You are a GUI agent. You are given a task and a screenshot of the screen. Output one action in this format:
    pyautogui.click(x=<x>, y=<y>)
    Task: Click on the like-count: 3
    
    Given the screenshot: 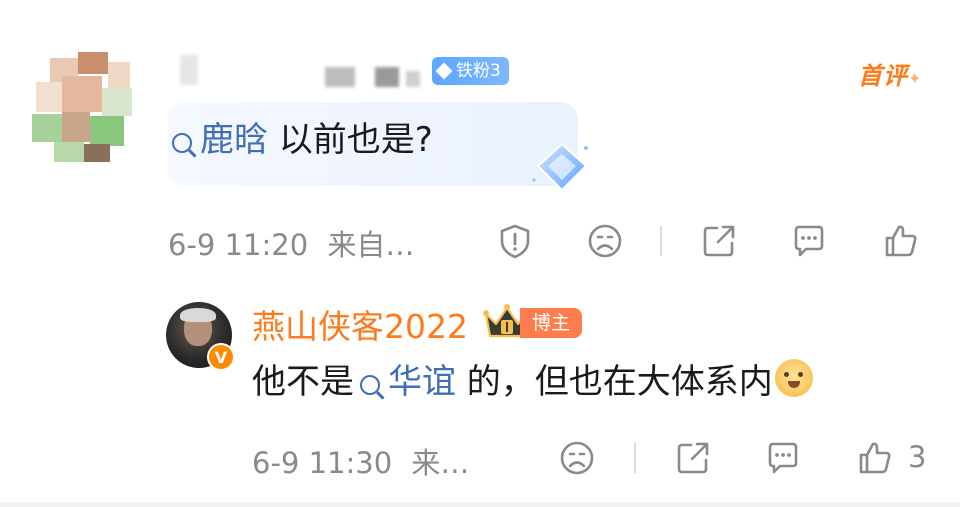 What is the action you would take?
    pyautogui.click(x=917, y=457)
    